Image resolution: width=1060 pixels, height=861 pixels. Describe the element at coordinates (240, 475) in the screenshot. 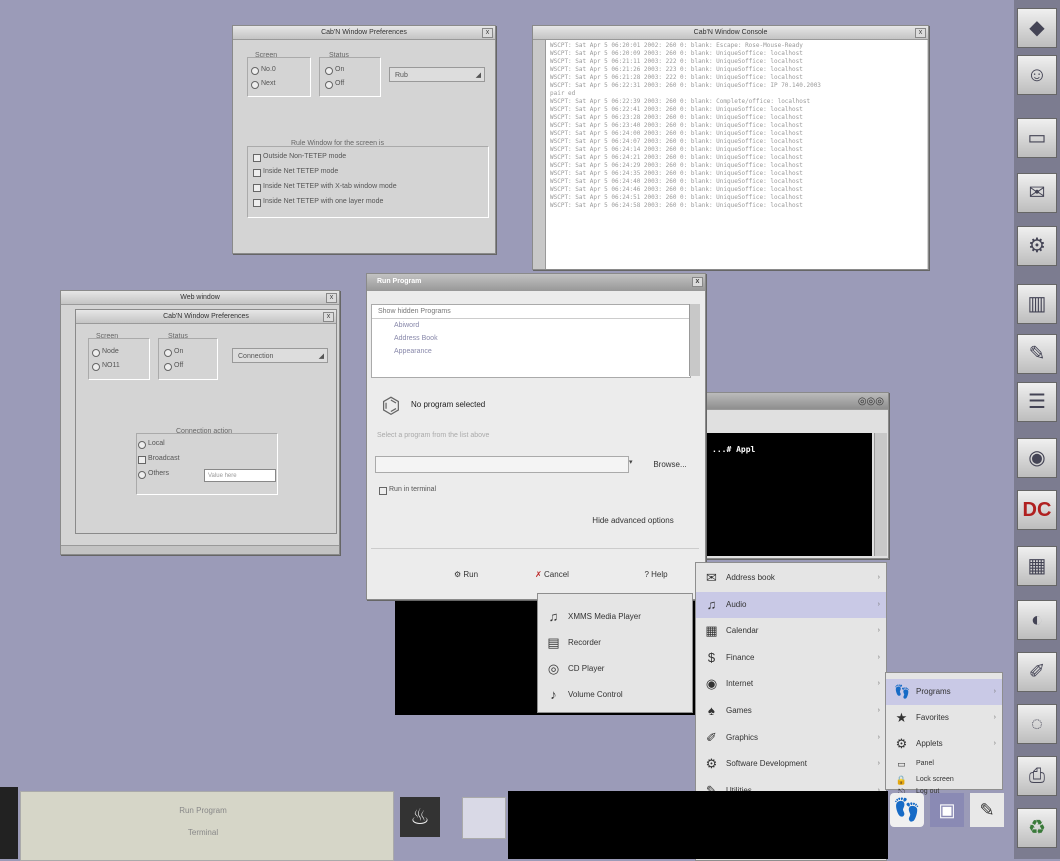

I see `others-input: Value here` at that location.